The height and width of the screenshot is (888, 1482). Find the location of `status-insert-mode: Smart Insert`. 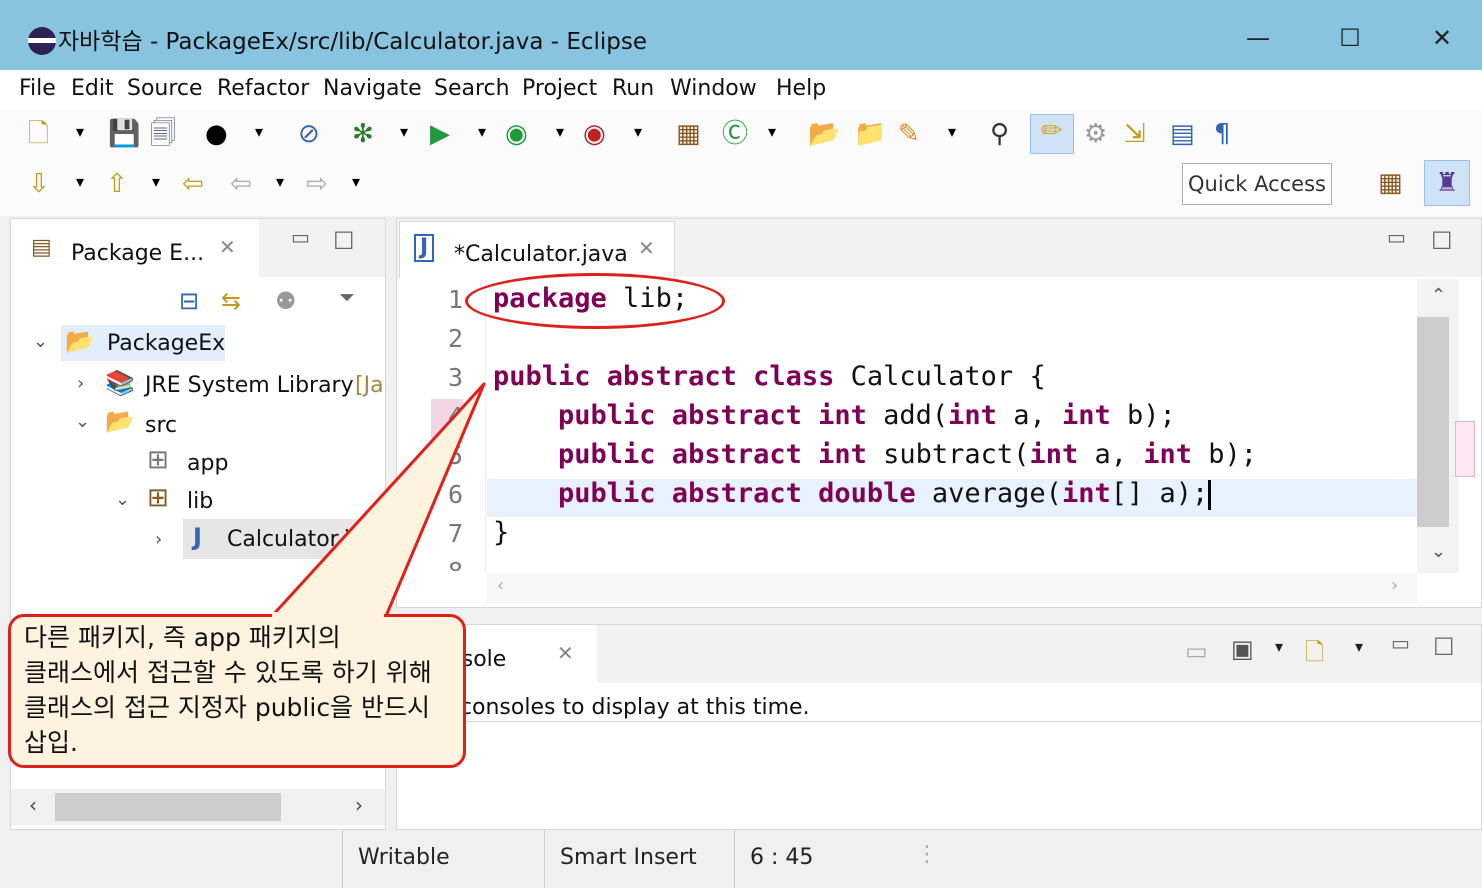

status-insert-mode: Smart Insert is located at coordinates (628, 857).